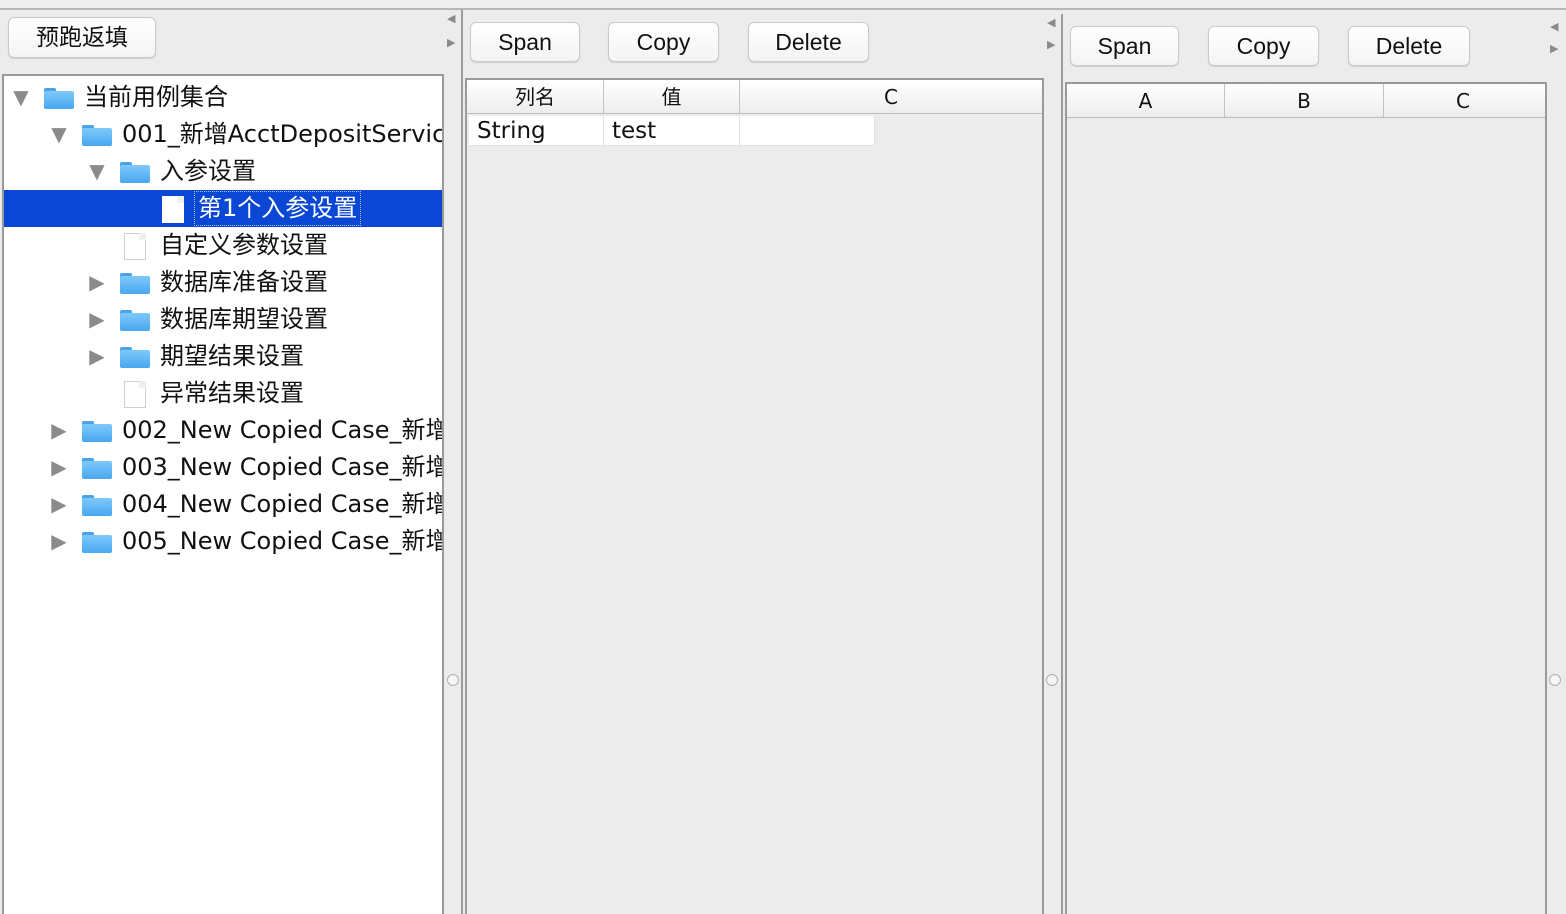  What do you see at coordinates (525, 42) in the screenshot?
I see `middle-span-button: Span` at bounding box center [525, 42].